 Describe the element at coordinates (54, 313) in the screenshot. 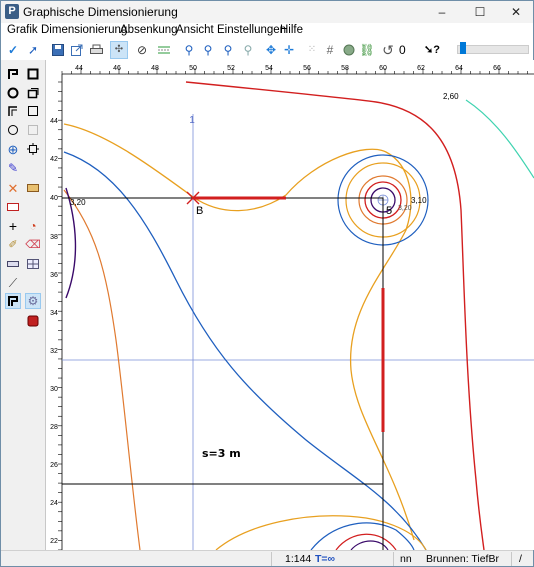

I see `y-tick-label: 34` at that location.